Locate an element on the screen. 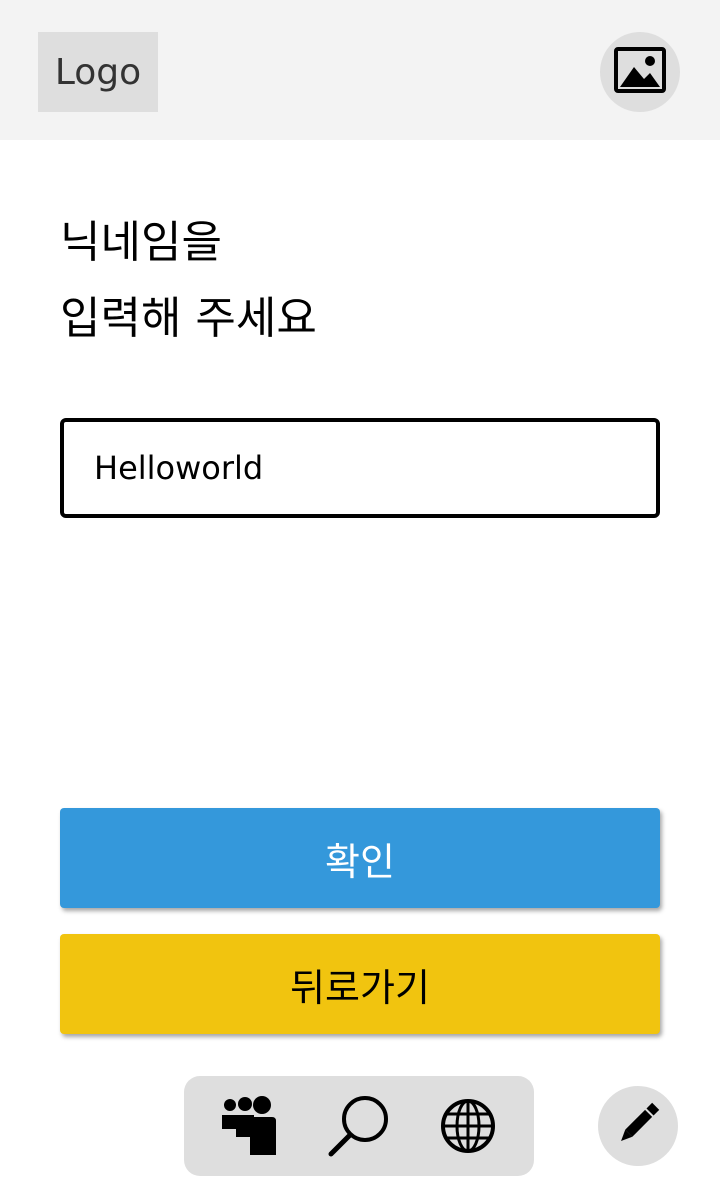  nickname-input is located at coordinates (360, 468).